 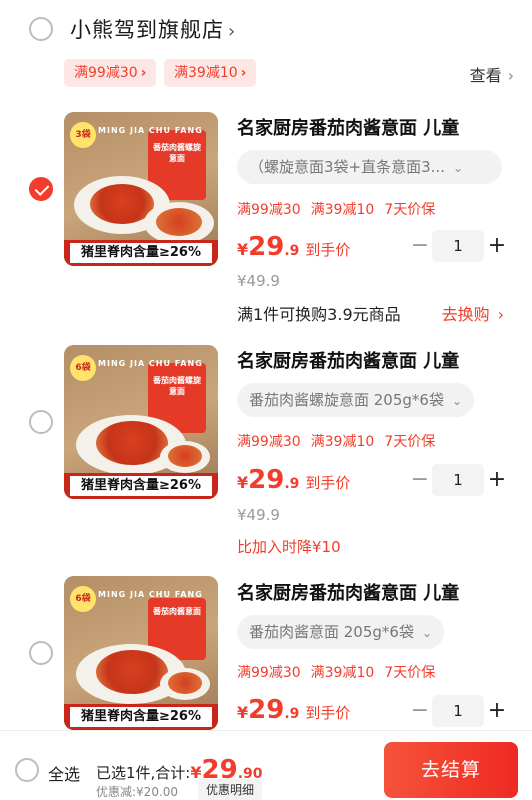 I want to click on coupon-tag-39-10: 满39减10 ›, so click(x=210, y=73).